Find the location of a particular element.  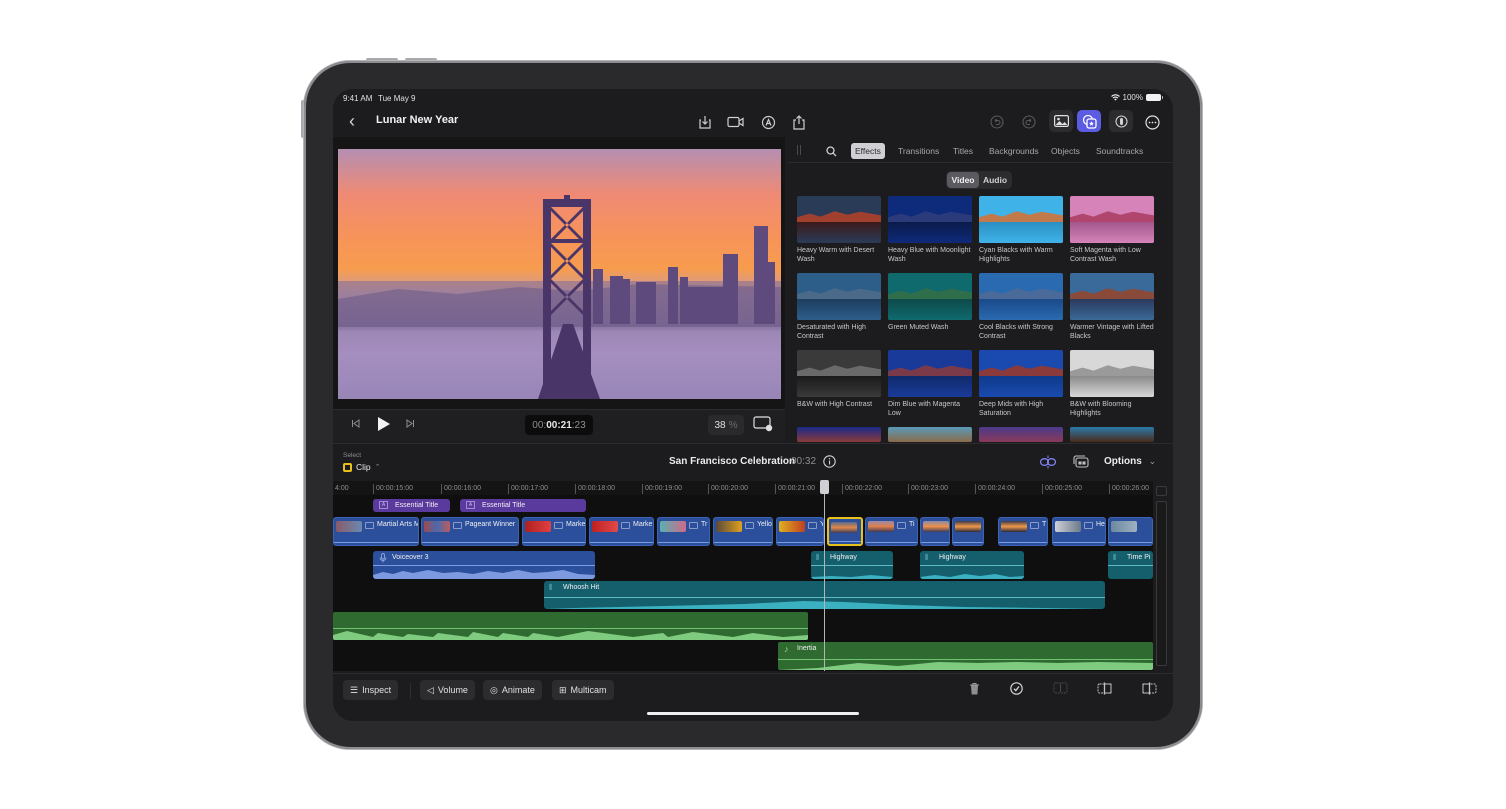

video-clip-selected is located at coordinates (845, 531).